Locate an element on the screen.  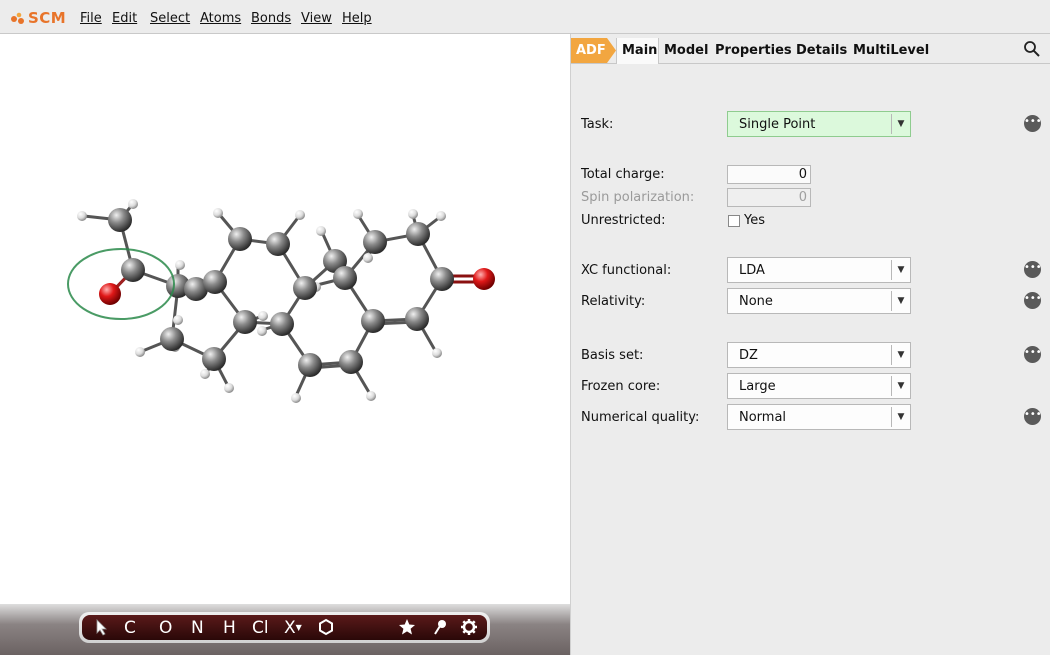
atom-tool-strip: C O N H Cl X▼ is located at coordinates (284, 627).